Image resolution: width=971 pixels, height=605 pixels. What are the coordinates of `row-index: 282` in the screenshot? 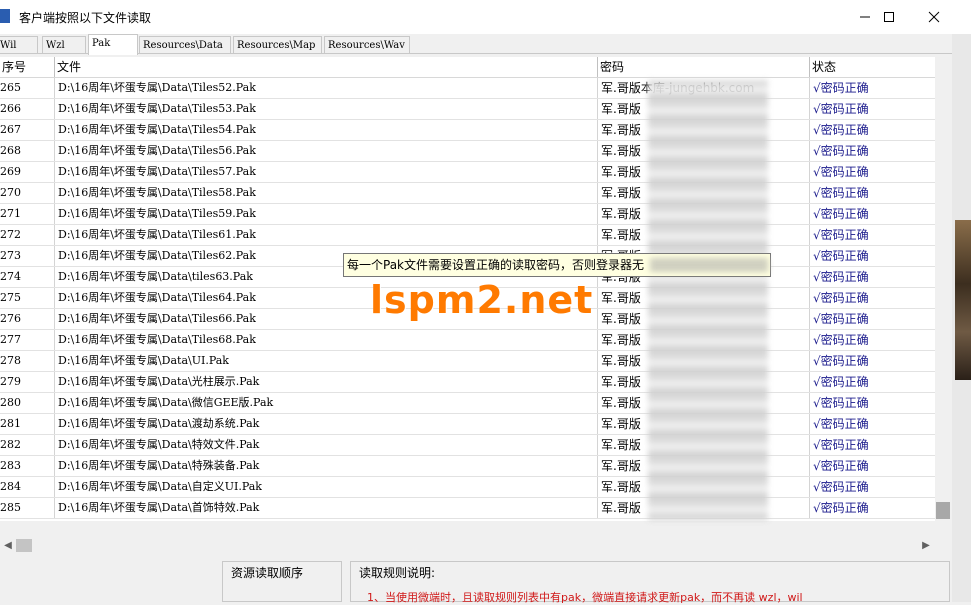 It's located at (27, 445).